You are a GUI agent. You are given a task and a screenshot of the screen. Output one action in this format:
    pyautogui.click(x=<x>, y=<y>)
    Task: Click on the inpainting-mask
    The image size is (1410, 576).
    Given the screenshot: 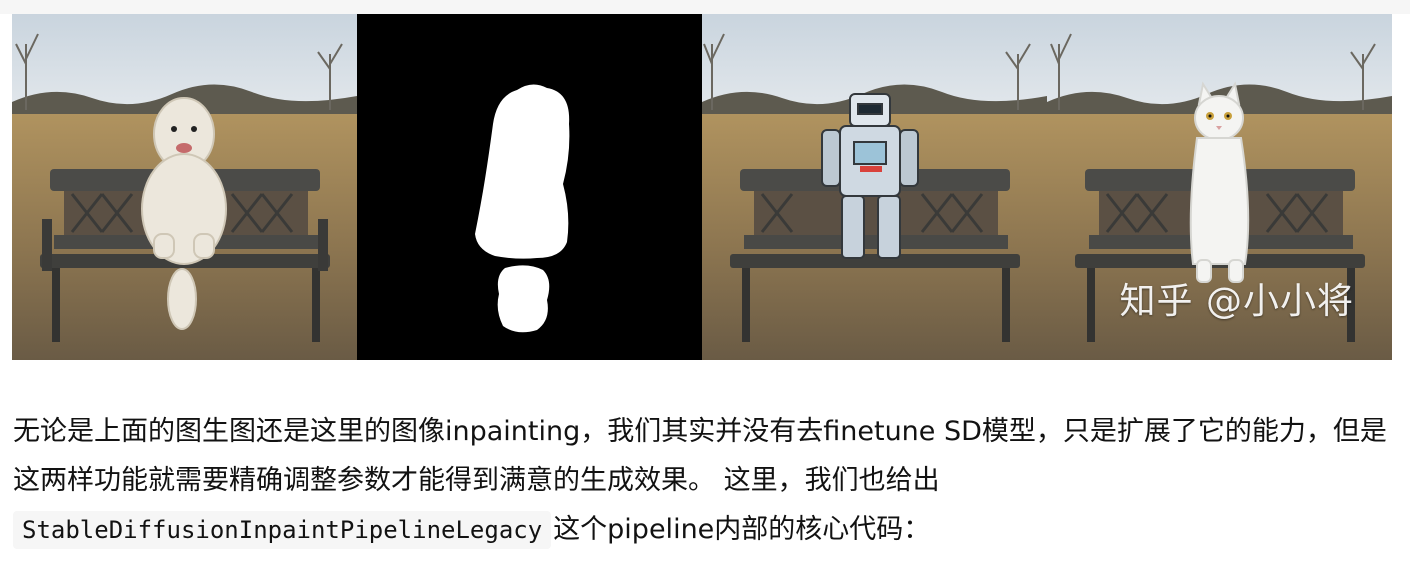 What is the action you would take?
    pyautogui.click(x=529, y=187)
    